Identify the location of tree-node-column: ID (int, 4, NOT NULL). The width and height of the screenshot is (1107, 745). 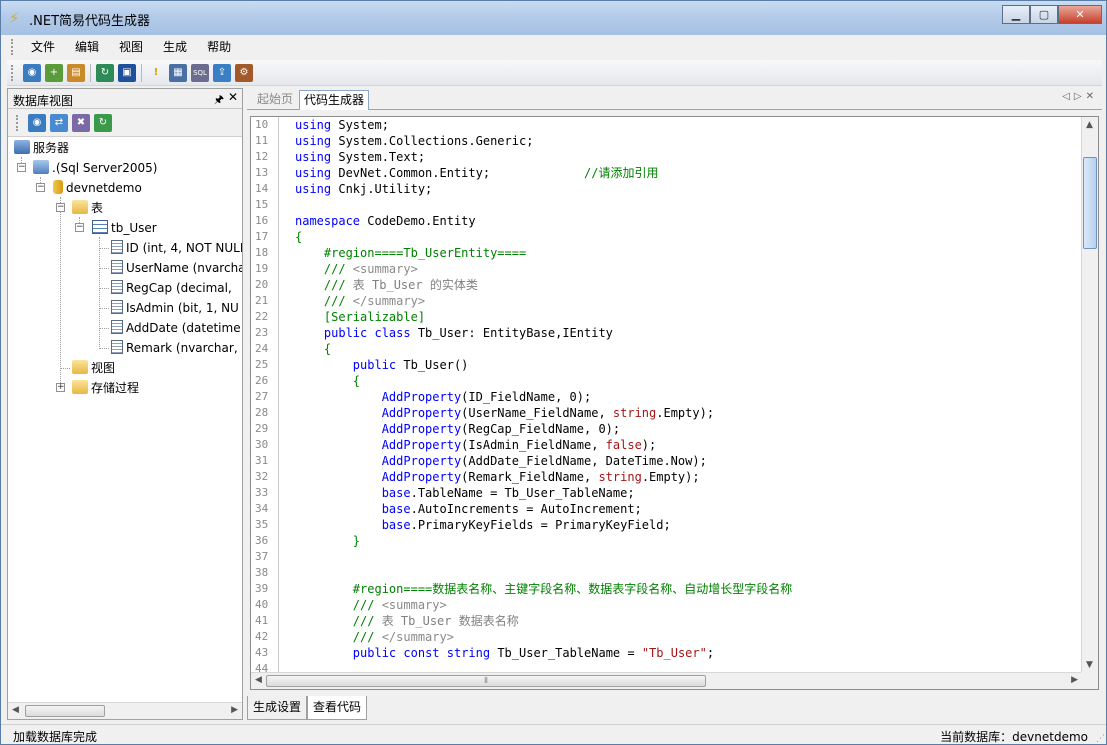
(176, 248).